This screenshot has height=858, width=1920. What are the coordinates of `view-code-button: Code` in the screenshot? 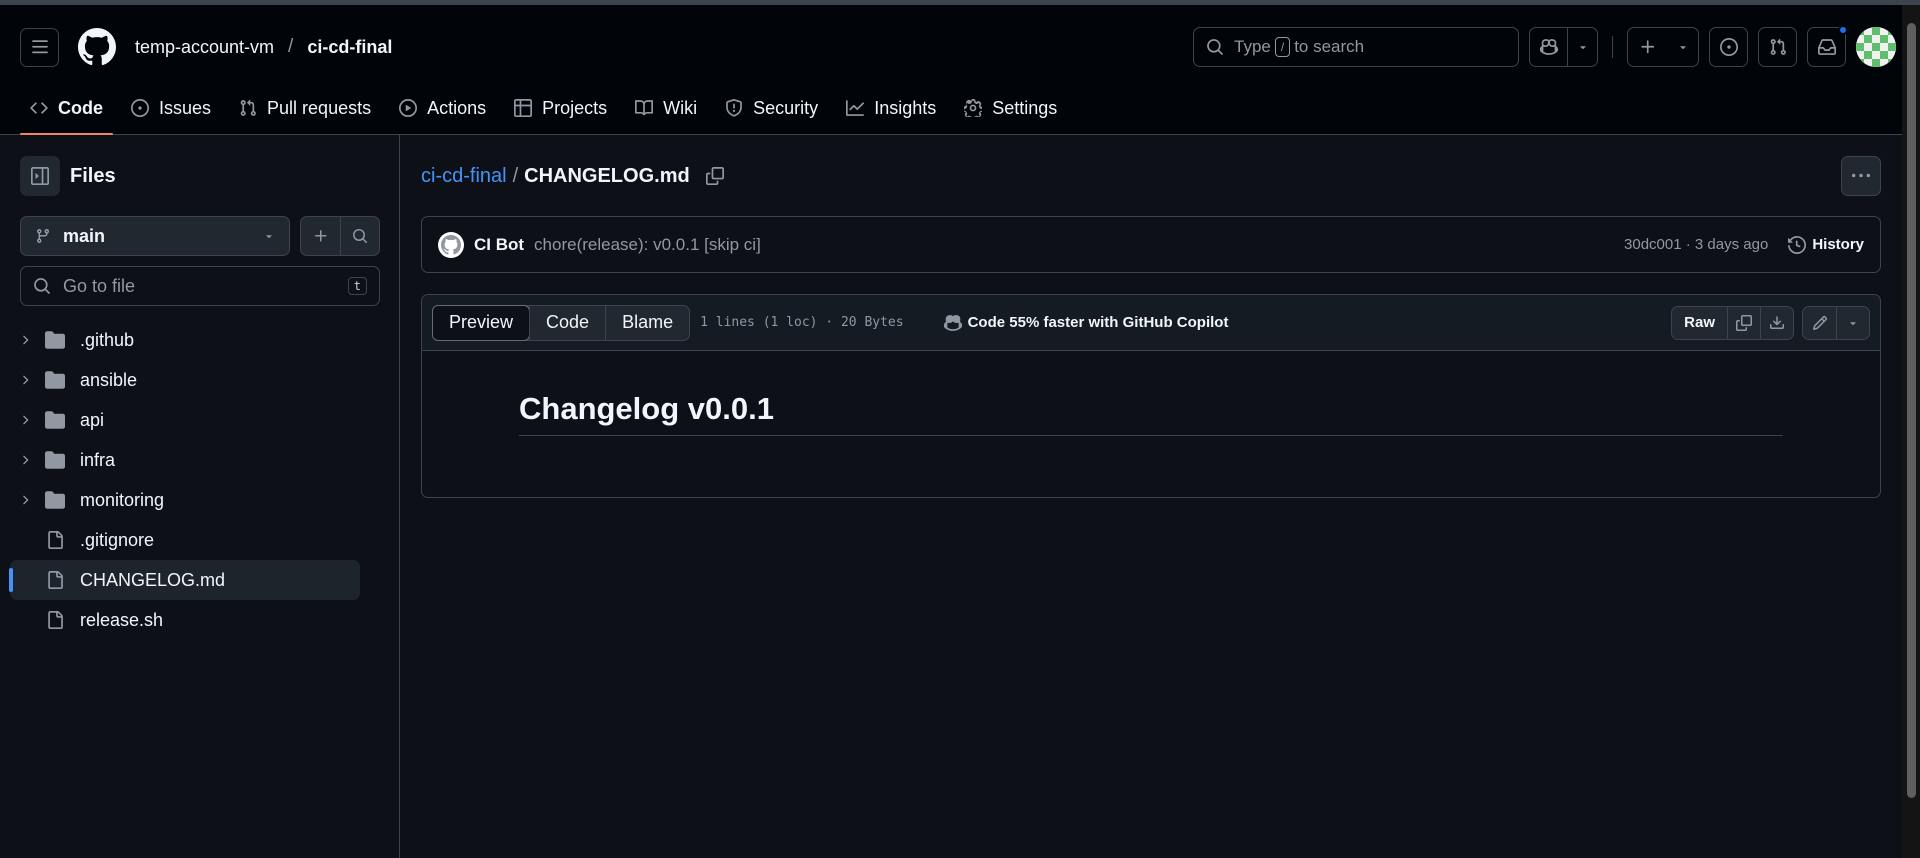 It's located at (567, 322).